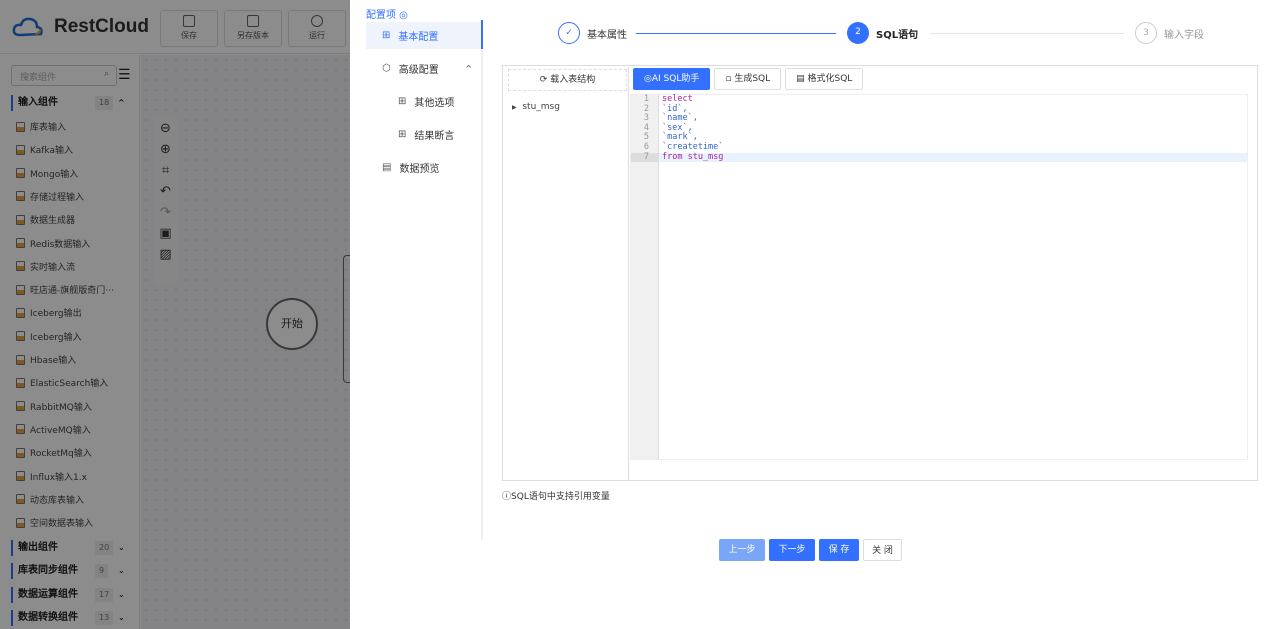 This screenshot has height=629, width=1267. Describe the element at coordinates (680, 137) in the screenshot. I see `code-line: `mark`,` at that location.